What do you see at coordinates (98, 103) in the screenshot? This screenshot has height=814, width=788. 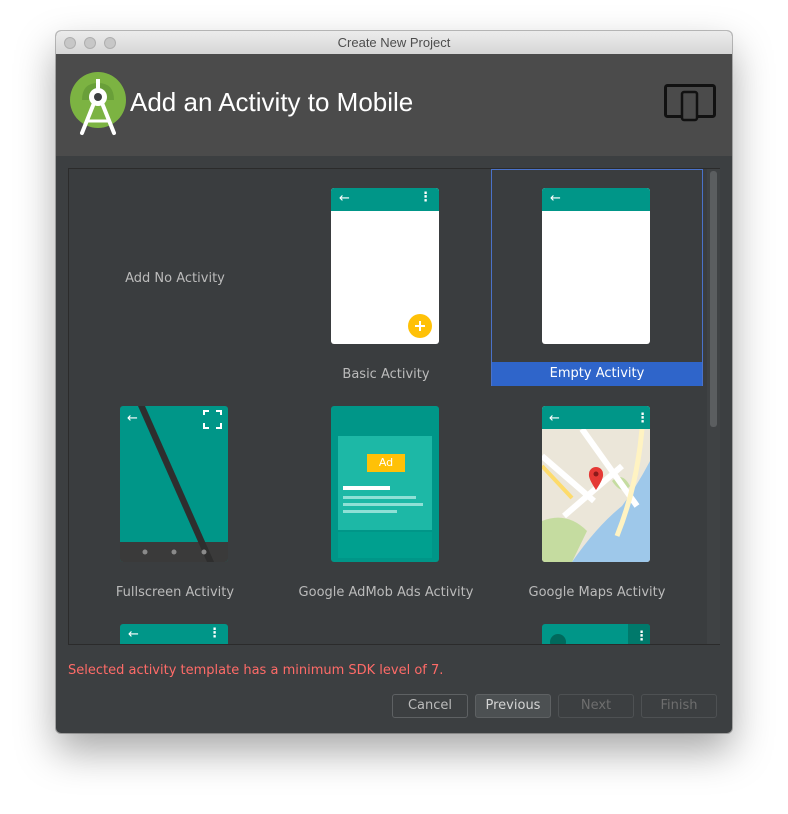 I see `android-studio-logo-icon` at bounding box center [98, 103].